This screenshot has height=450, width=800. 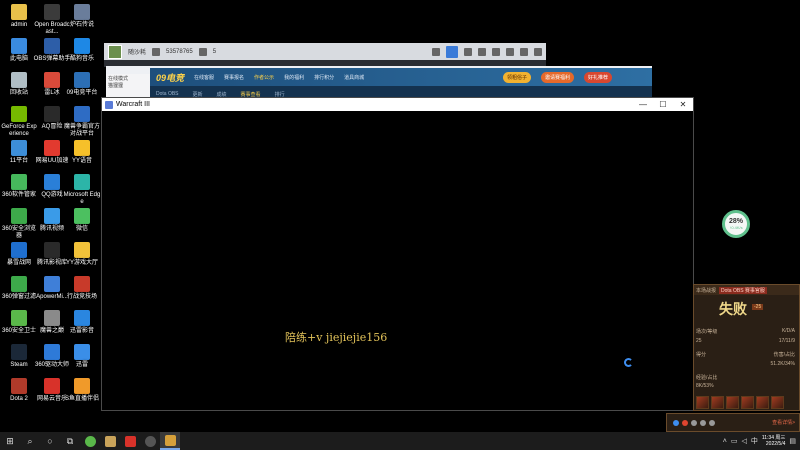 What do you see at coordinates (81, 263) in the screenshot?
I see `desktop-icon-label: YY游戏大厅` at bounding box center [81, 263].